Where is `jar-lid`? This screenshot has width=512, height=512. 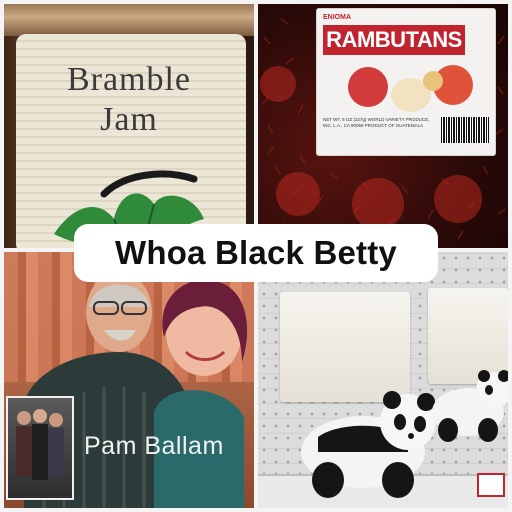
jar-lid is located at coordinates (129, 20).